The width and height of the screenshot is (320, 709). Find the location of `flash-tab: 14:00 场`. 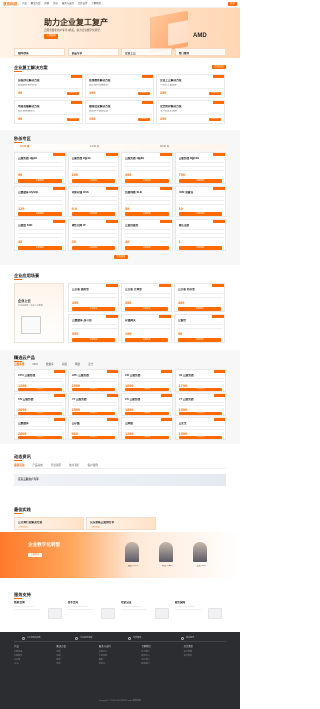

flash-tab: 14:00 场 is located at coordinates (94, 147).